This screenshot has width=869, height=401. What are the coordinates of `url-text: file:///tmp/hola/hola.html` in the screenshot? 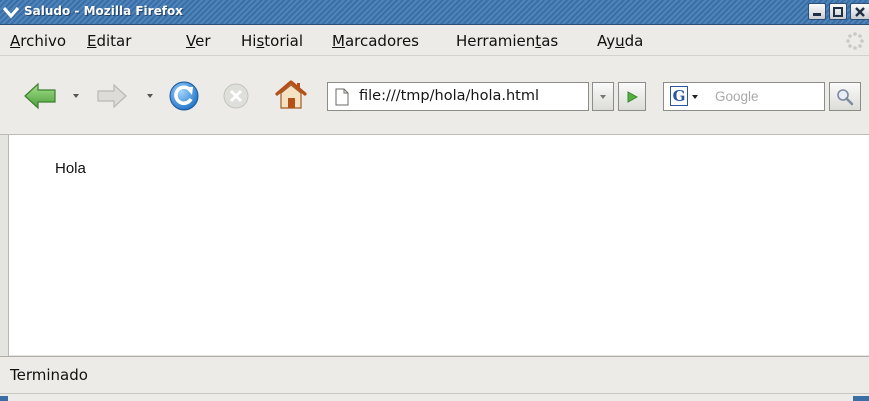 It's located at (449, 96).